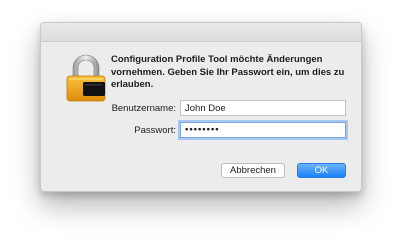 The image size is (400, 248). What do you see at coordinates (263, 130) in the screenshot?
I see `password-field: ••••••••` at bounding box center [263, 130].